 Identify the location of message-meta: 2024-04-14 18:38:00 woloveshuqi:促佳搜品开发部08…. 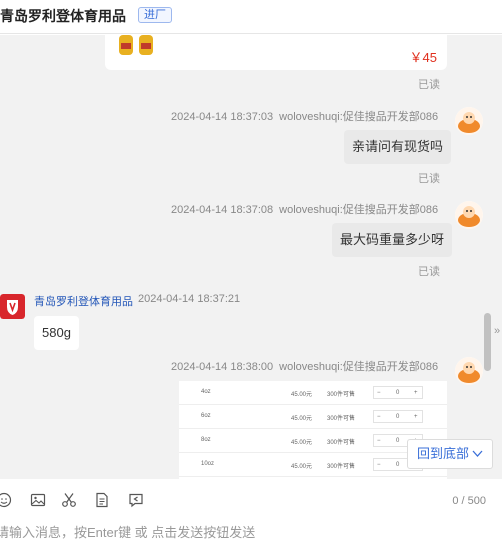
(304, 366).